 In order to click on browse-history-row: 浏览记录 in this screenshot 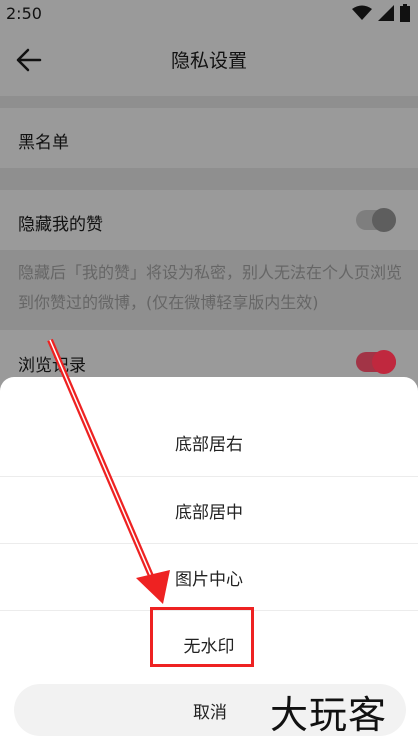, I will do `click(209, 355)`.